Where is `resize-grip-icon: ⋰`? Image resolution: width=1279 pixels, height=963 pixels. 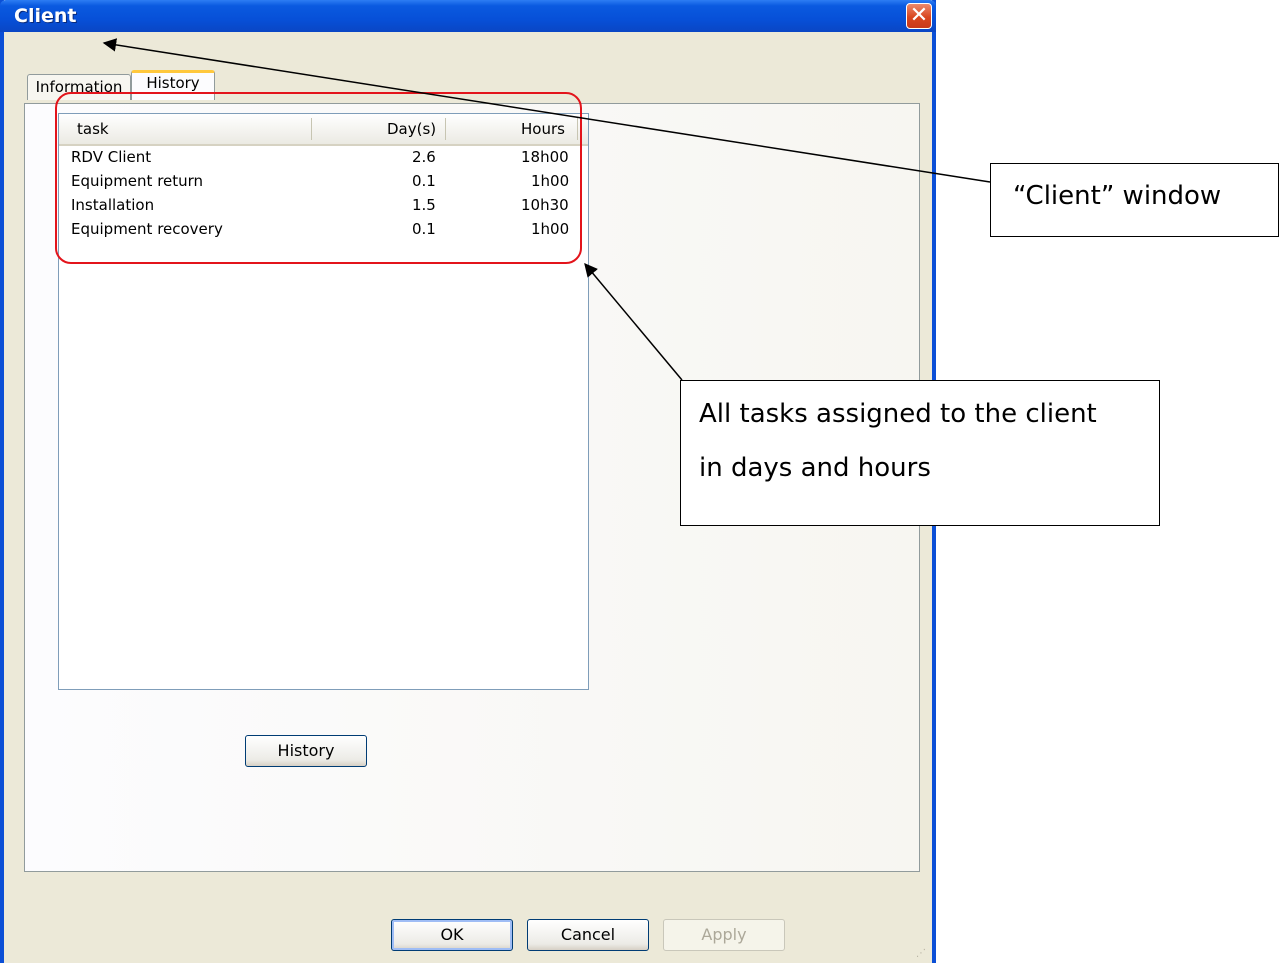
resize-grip-icon: ⋰ is located at coordinates (921, 953).